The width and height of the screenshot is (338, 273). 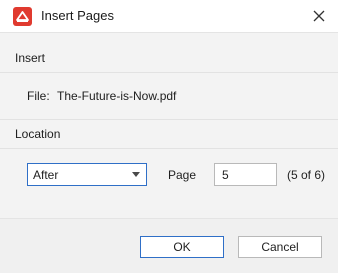 What do you see at coordinates (182, 247) in the screenshot?
I see `ok-button: OK` at bounding box center [182, 247].